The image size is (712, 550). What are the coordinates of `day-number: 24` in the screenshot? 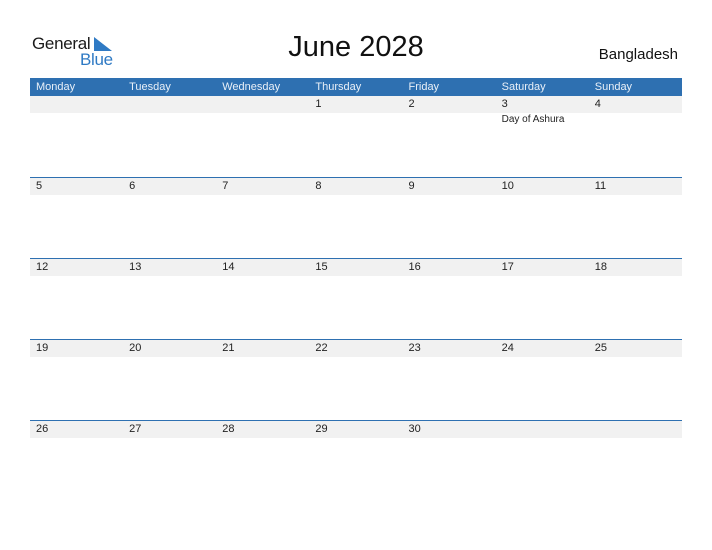 It's located at (507, 348).